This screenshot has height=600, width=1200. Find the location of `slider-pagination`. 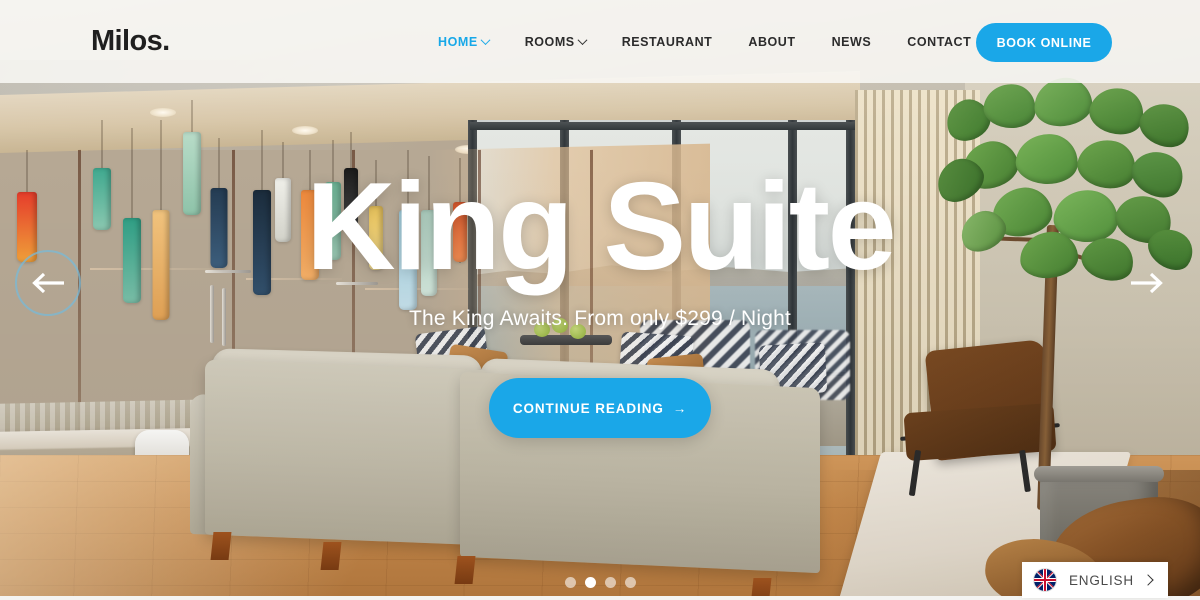

slider-pagination is located at coordinates (600, 582).